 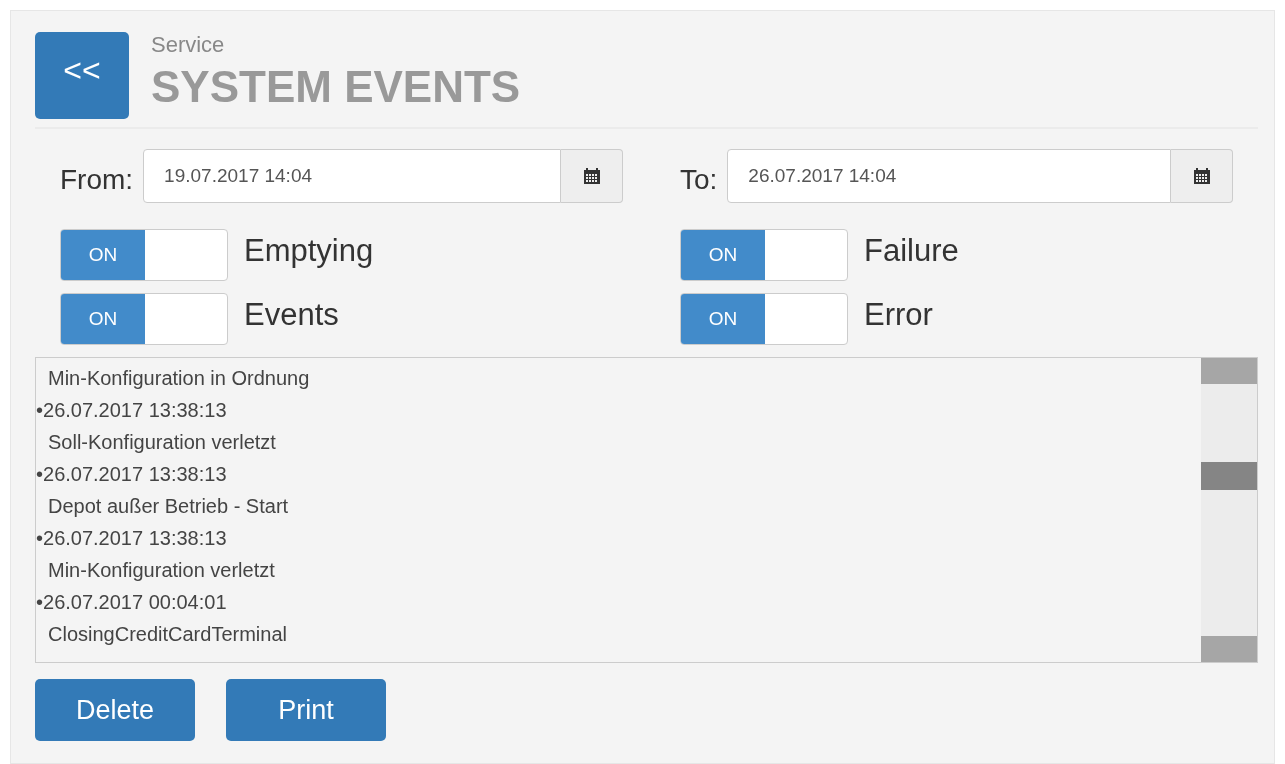 I want to click on scrollbar, so click(x=1229, y=510).